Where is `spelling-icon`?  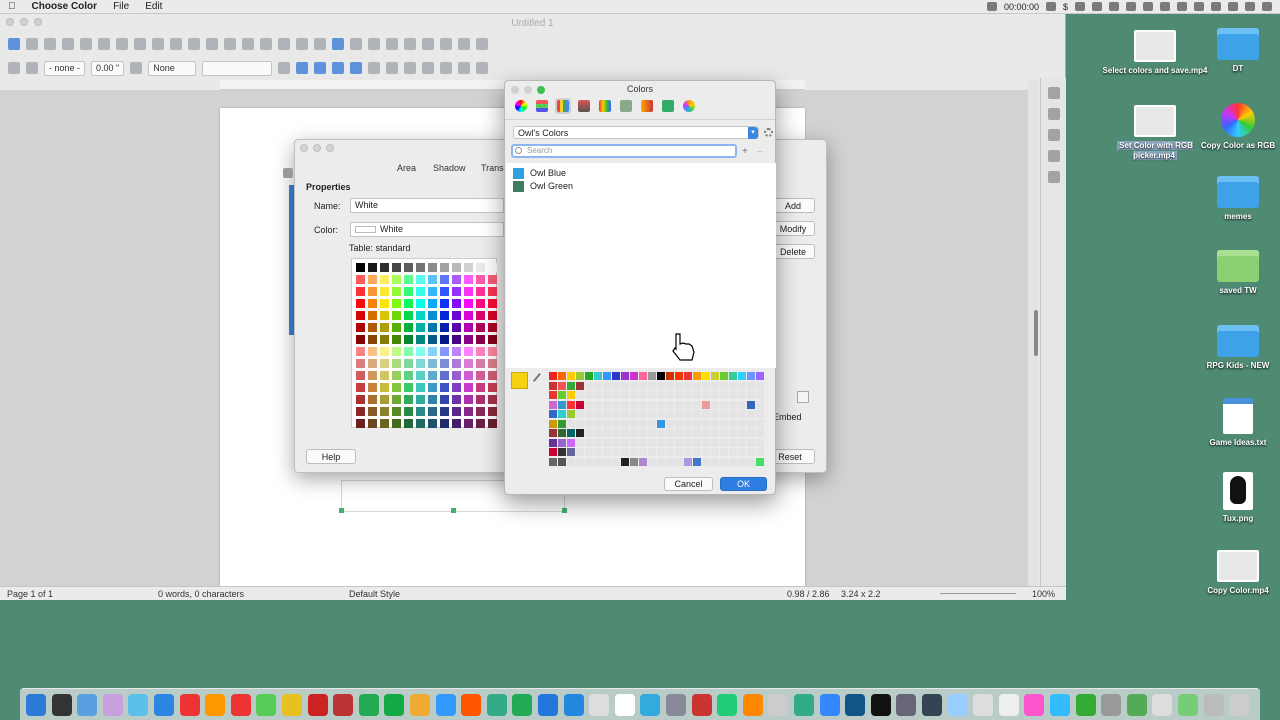 spelling-icon is located at coordinates (248, 44).